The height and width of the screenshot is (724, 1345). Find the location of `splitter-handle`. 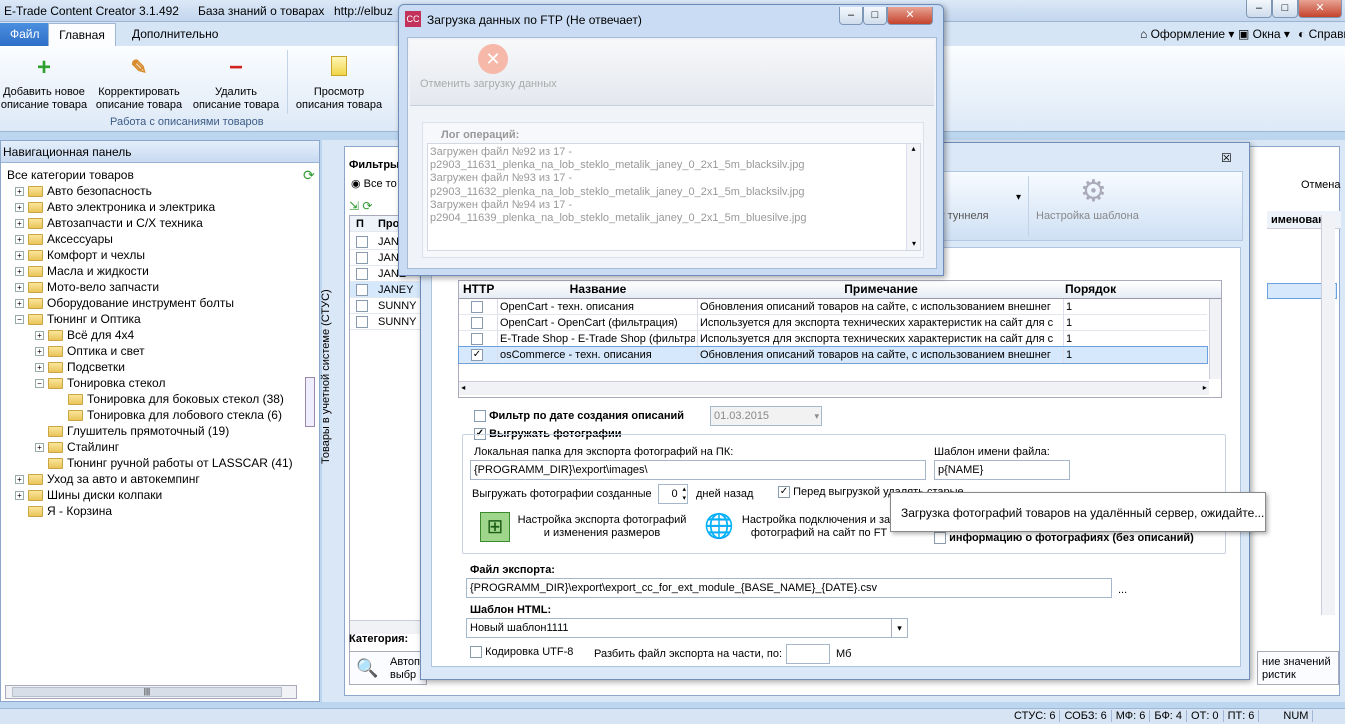

splitter-handle is located at coordinates (310, 402).